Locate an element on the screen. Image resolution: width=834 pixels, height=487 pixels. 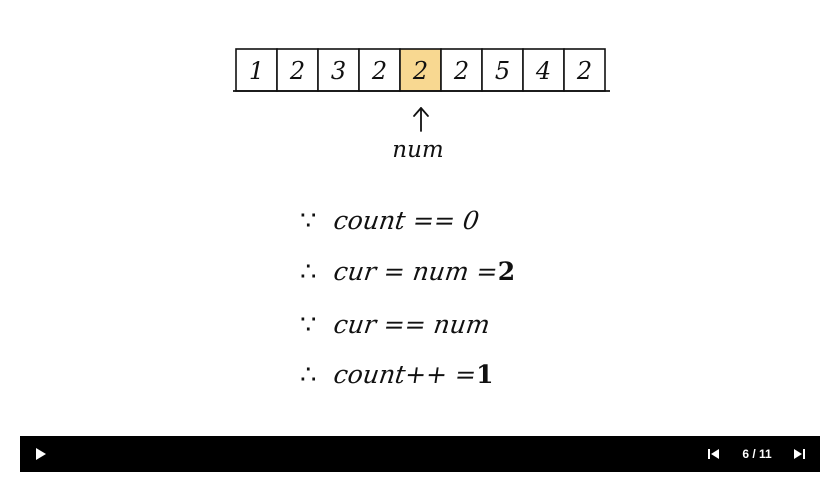
slide-counter: 6 / 11 is located at coordinates (757, 454).